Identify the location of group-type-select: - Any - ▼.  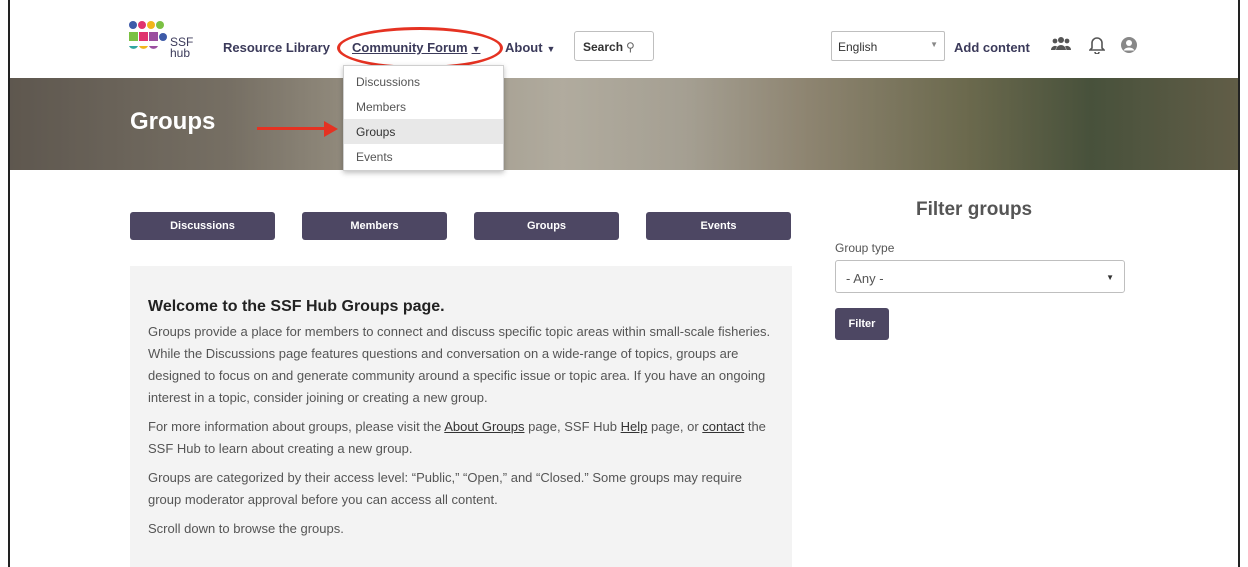
(980, 276).